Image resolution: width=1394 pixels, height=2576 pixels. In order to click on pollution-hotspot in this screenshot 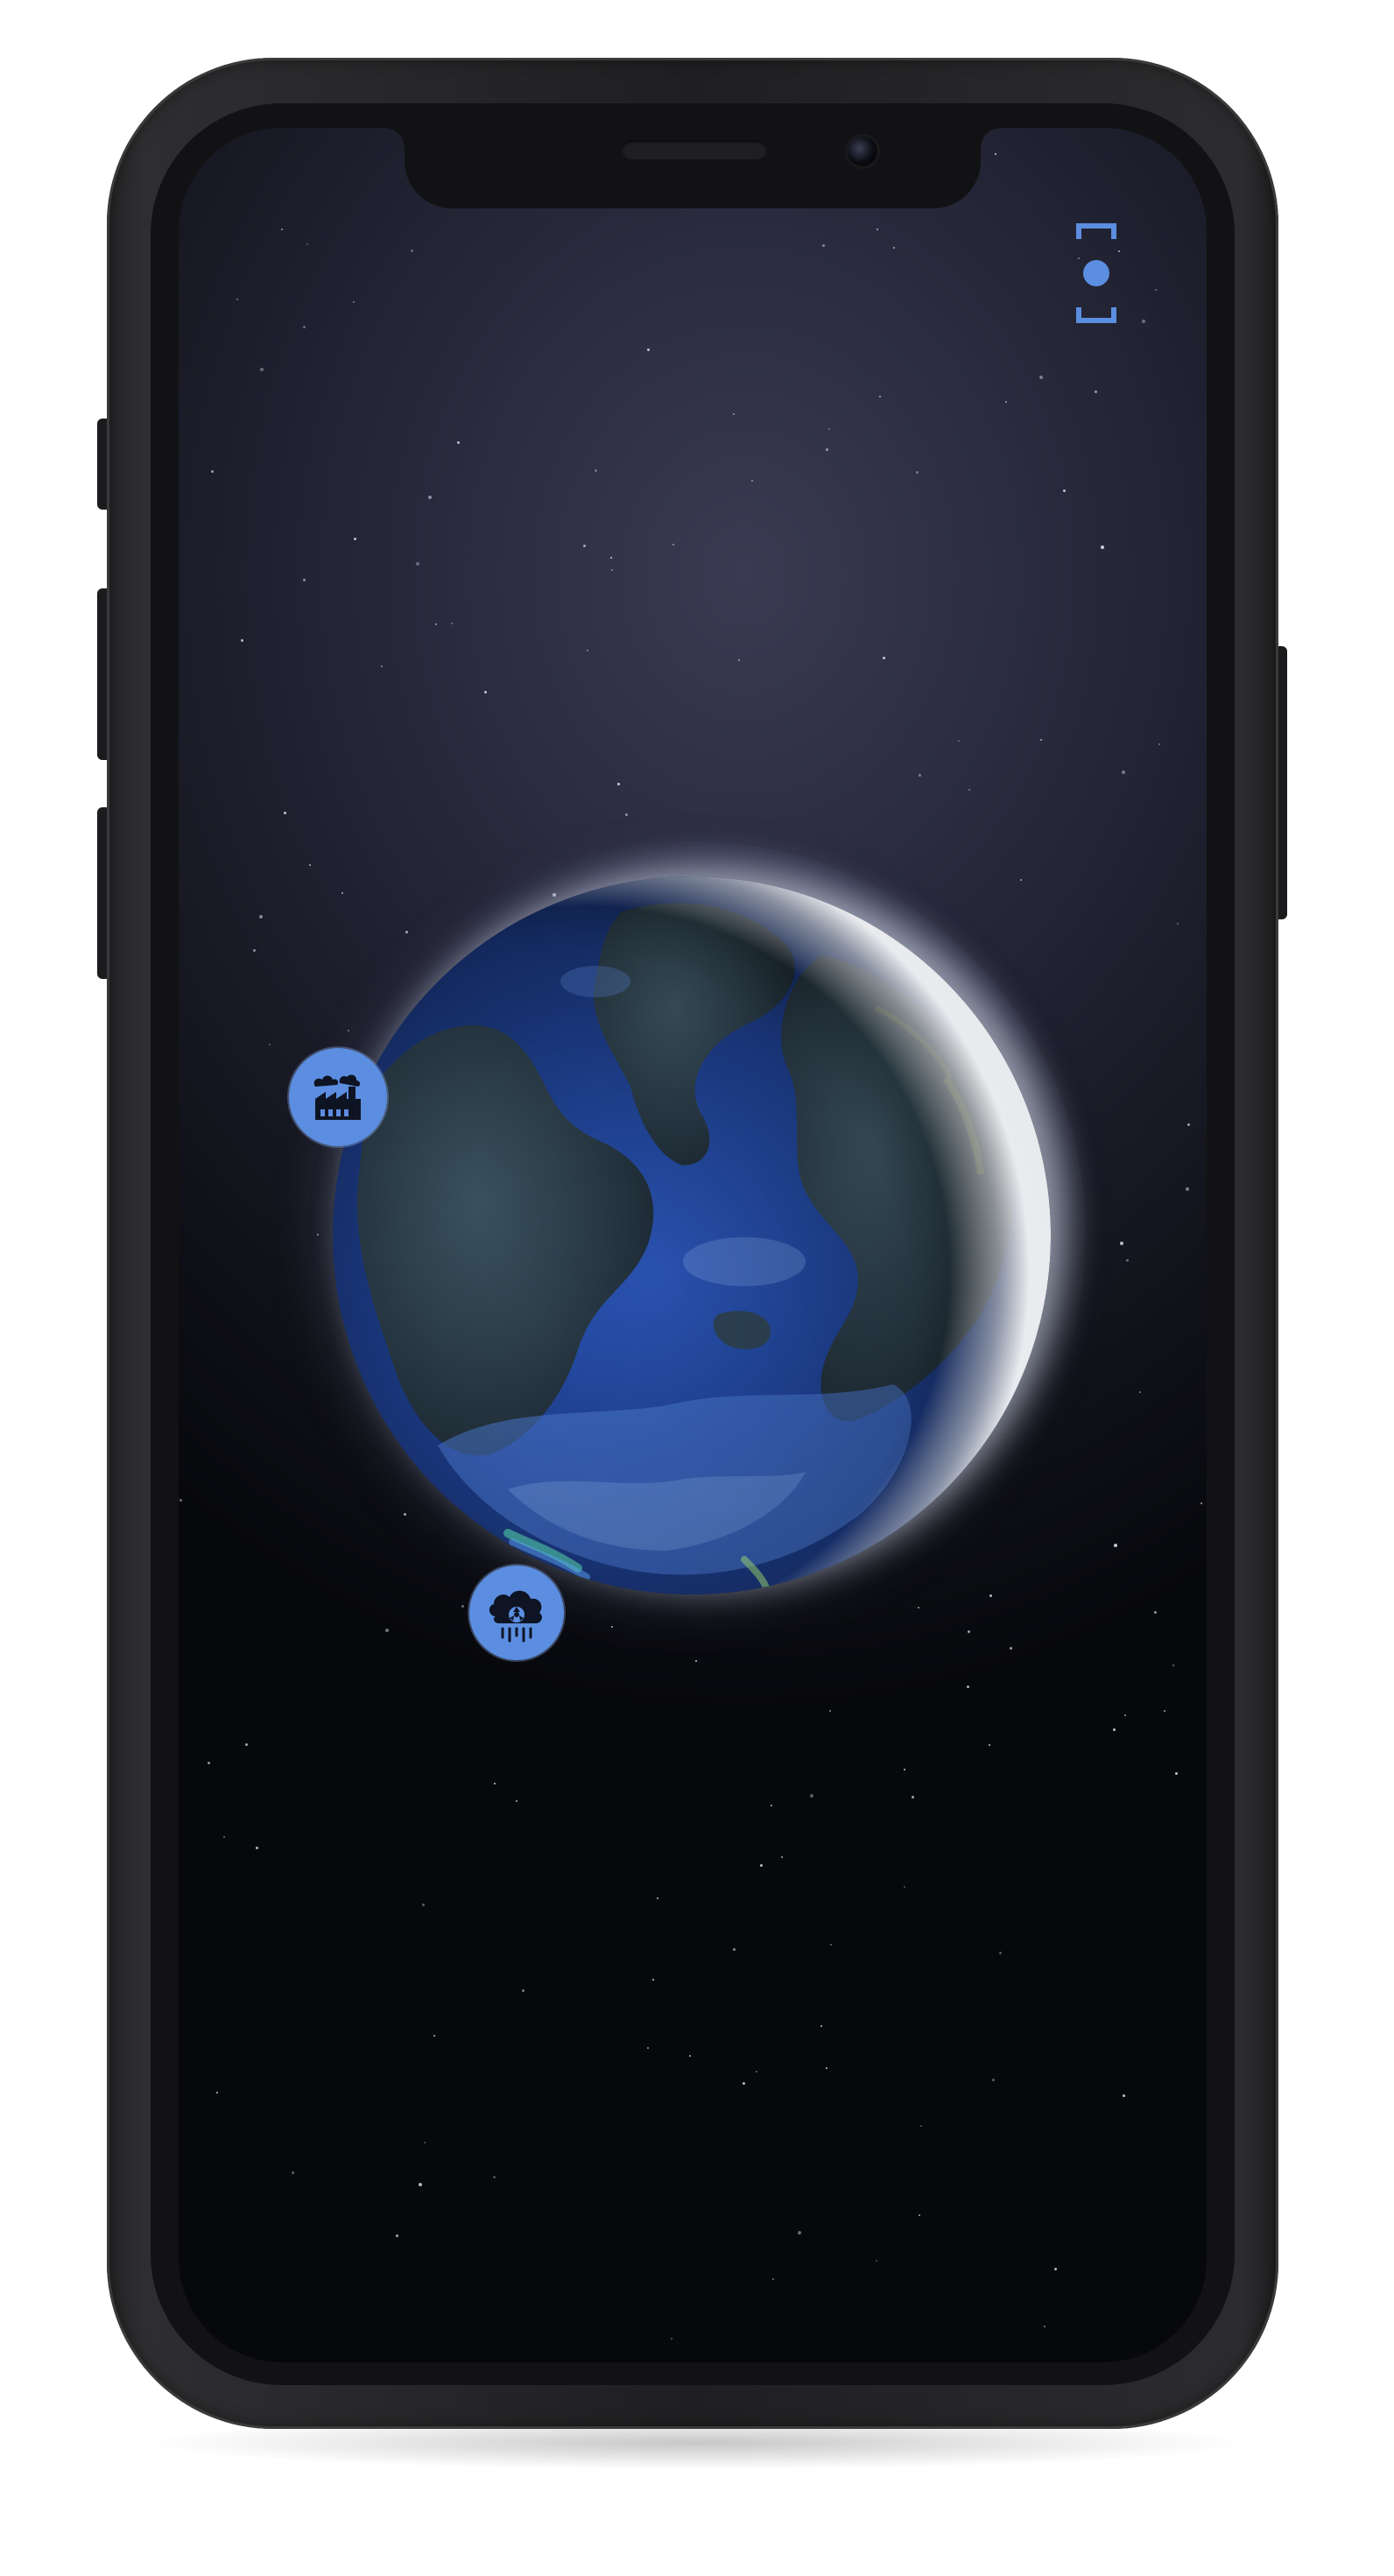, I will do `click(338, 1097)`.